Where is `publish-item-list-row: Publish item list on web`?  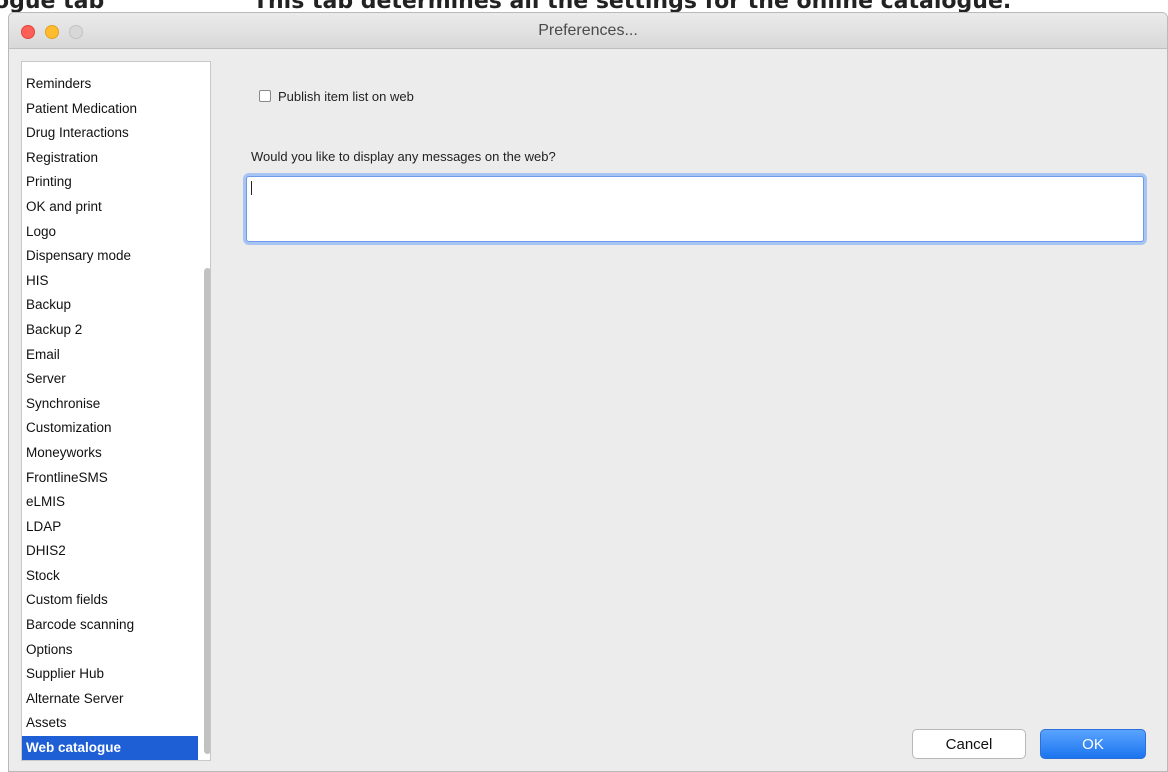
publish-item-list-row: Publish item list on web is located at coordinates (336, 96).